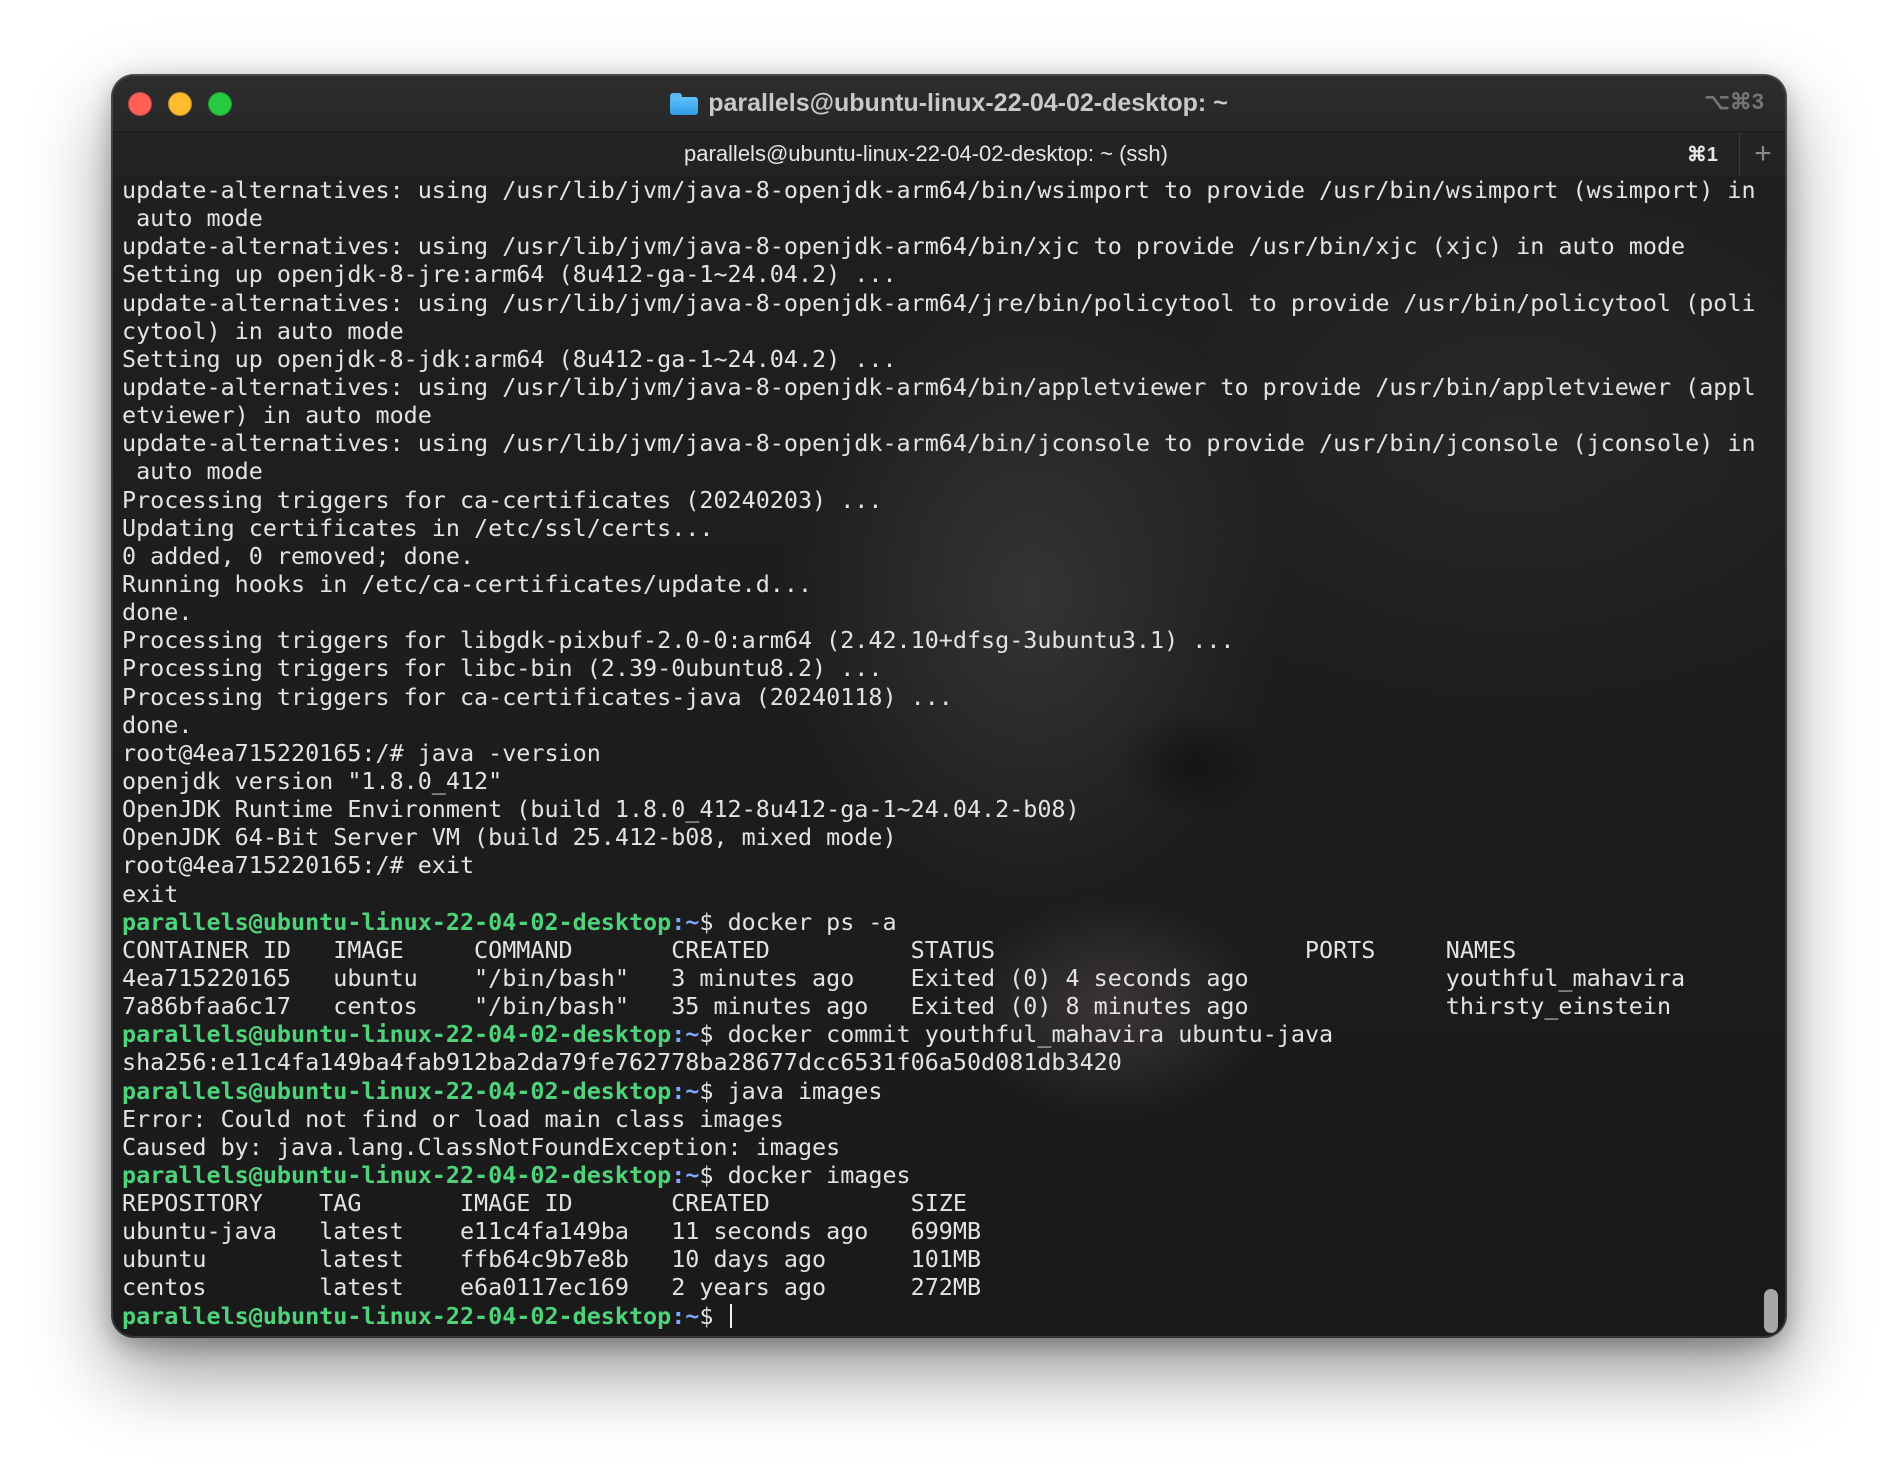  I want to click on output-line: cytool) in auto mode, so click(263, 330).